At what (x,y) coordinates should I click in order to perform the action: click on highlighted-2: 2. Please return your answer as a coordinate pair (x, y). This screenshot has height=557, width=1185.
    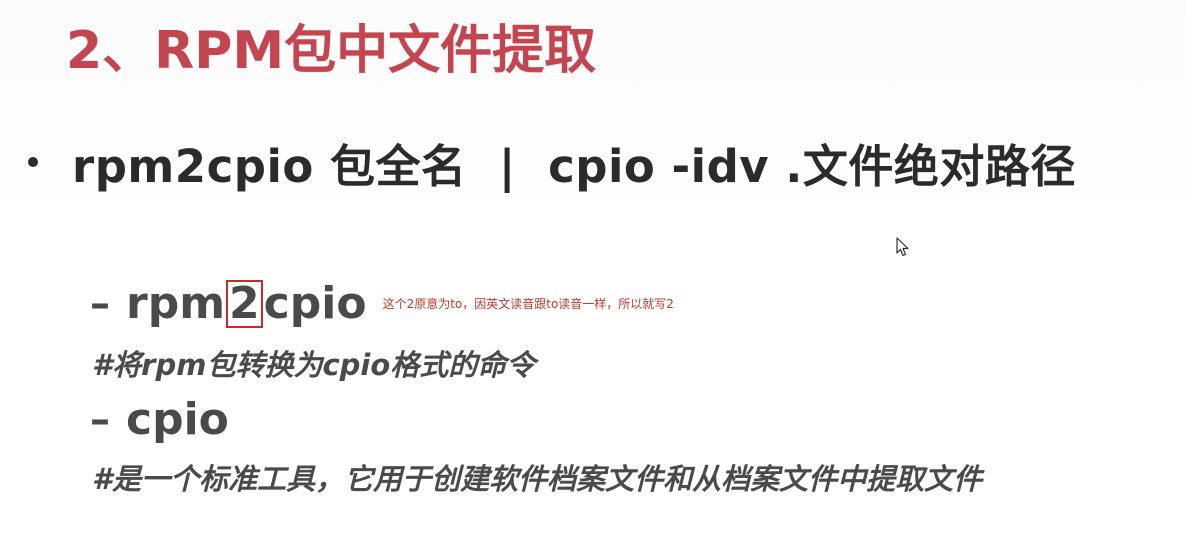
    Looking at the image, I should click on (244, 304).